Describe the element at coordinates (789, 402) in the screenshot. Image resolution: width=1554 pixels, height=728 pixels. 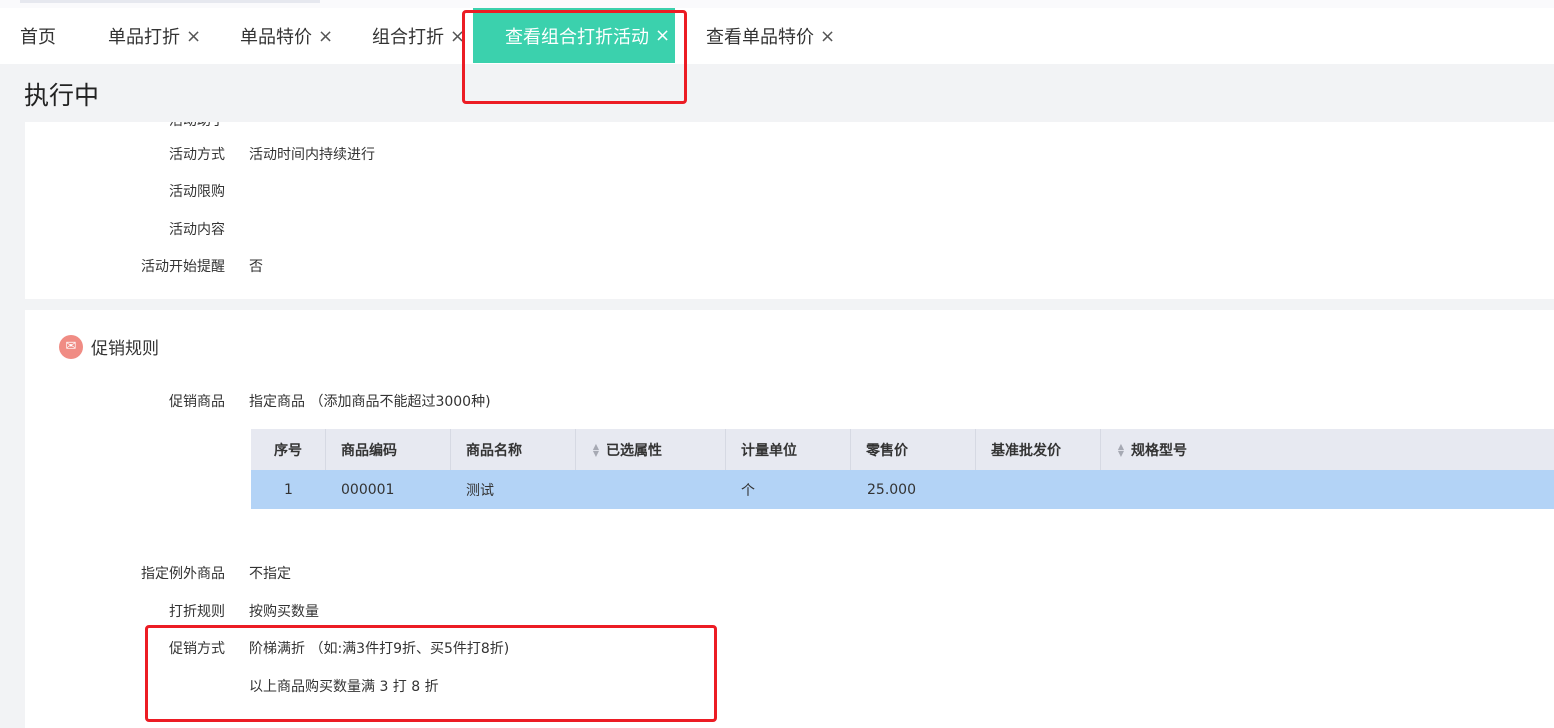
I see `detail-row-promo-goods: 促销商品 指定商品 （添加商品不能超过3000种)` at that location.